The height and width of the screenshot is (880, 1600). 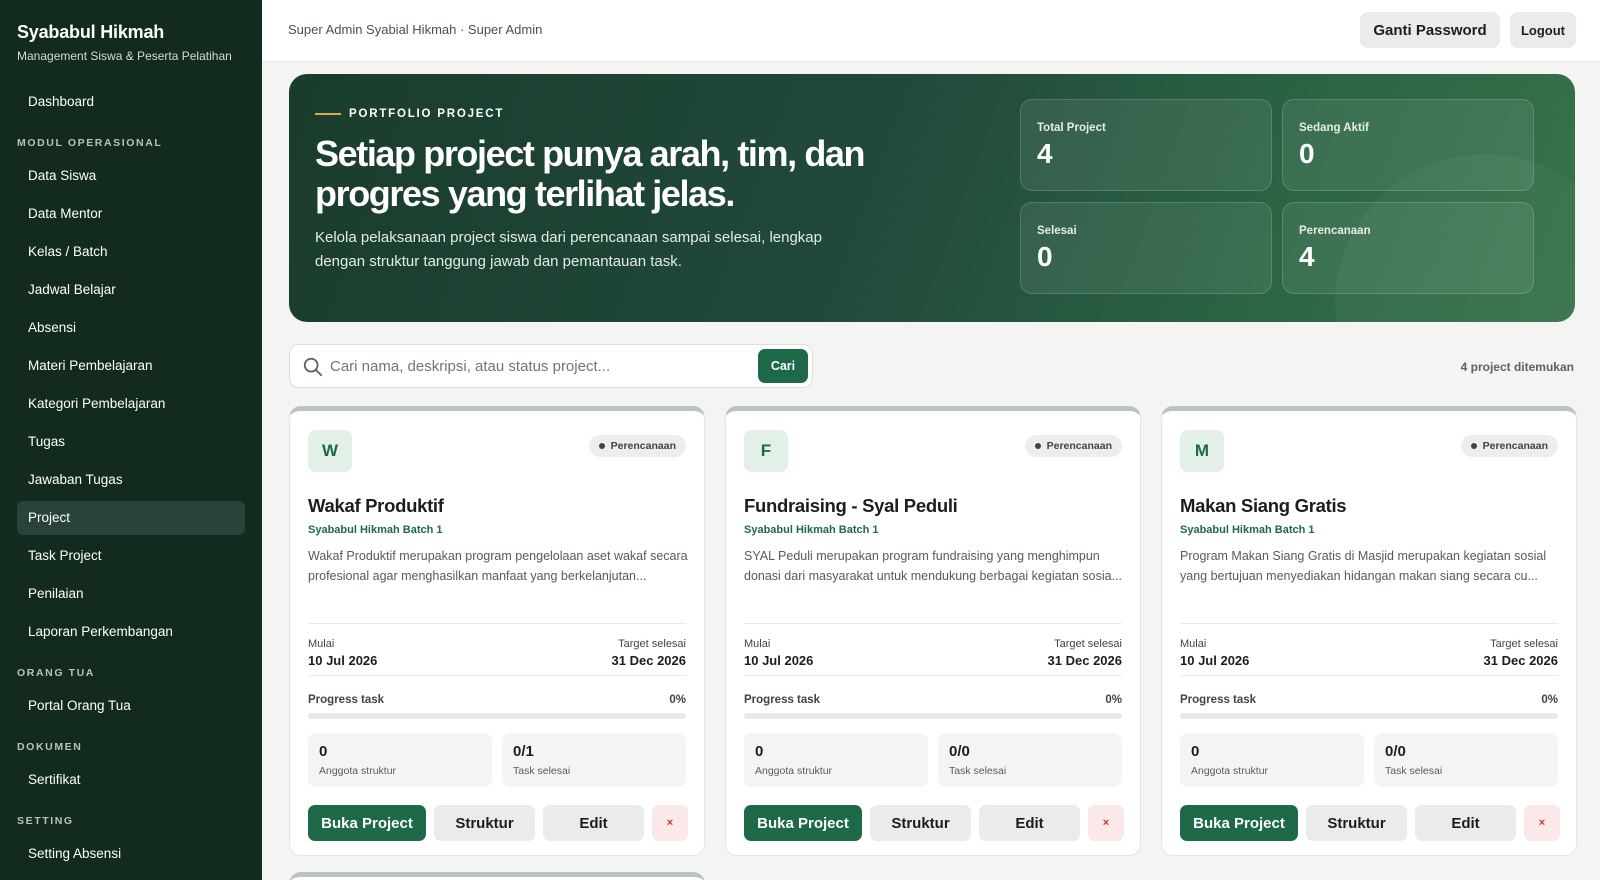 I want to click on tasks-stat: 0/0 Task selesai, so click(x=1466, y=760).